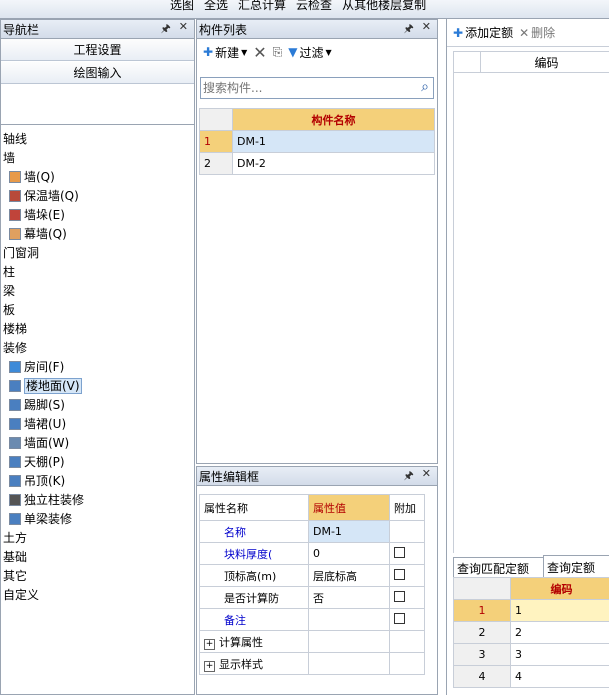 The image size is (609, 695). I want to click on nav-tree-item: 梁, so click(8, 291).